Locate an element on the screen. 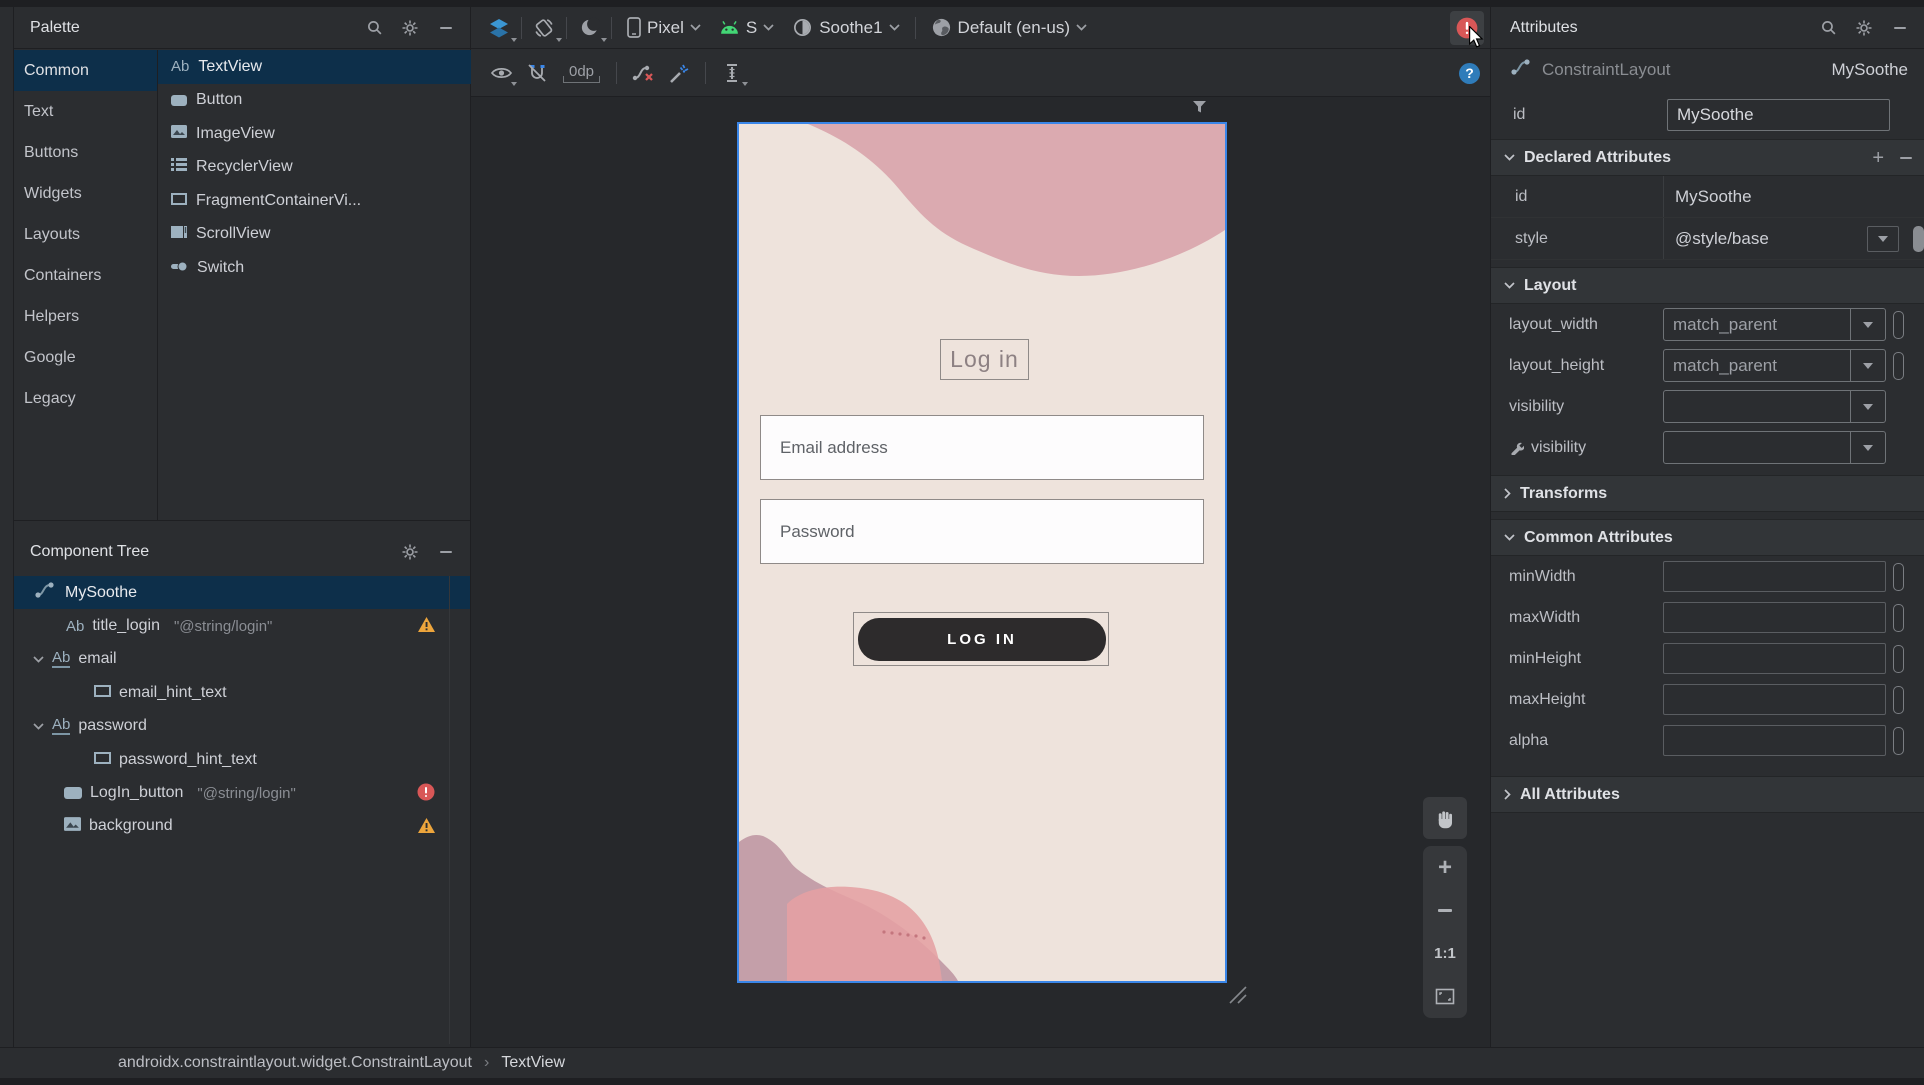  api-version-selector: S is located at coordinates (746, 28).